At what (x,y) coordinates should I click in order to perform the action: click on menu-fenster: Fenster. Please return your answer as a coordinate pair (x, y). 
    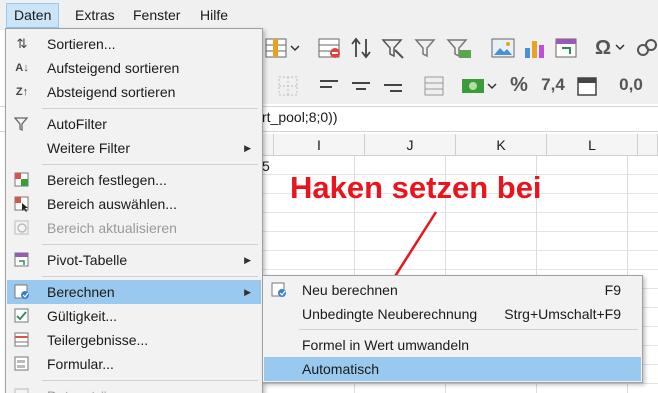
    Looking at the image, I should click on (156, 15).